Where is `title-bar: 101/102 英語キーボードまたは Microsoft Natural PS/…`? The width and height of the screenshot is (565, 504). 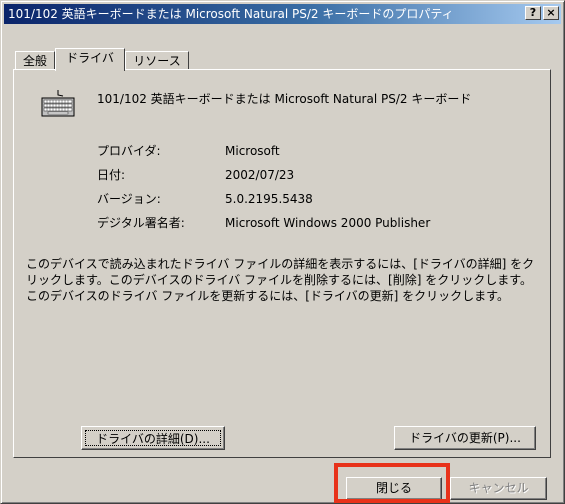
title-bar: 101/102 英語キーボードまたは Microsoft Natural PS/… is located at coordinates (282, 14).